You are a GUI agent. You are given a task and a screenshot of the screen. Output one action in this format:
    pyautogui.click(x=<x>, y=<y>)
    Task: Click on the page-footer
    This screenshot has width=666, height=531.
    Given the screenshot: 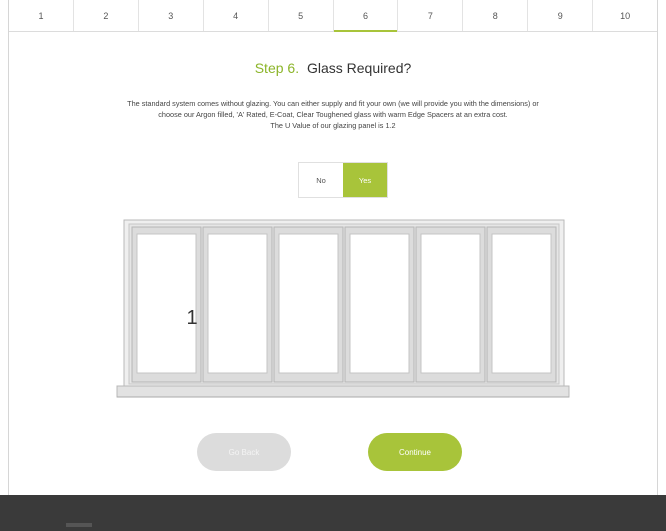 What is the action you would take?
    pyautogui.click(x=333, y=513)
    